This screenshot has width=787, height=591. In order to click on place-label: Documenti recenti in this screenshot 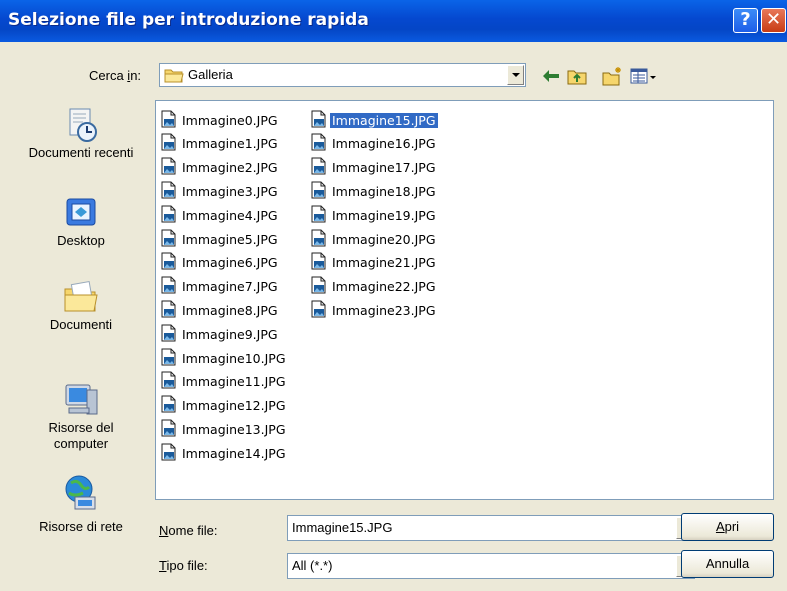, I will do `click(81, 152)`.